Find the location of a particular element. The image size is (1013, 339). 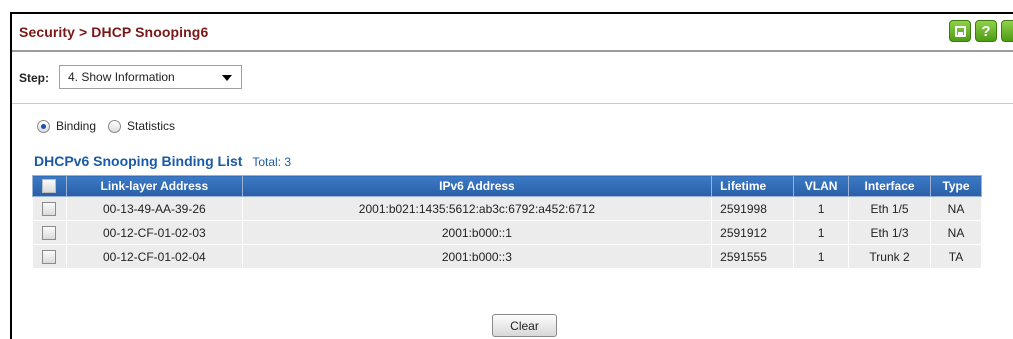

col-link-layer-address: Link-layer Address is located at coordinates (154, 186).